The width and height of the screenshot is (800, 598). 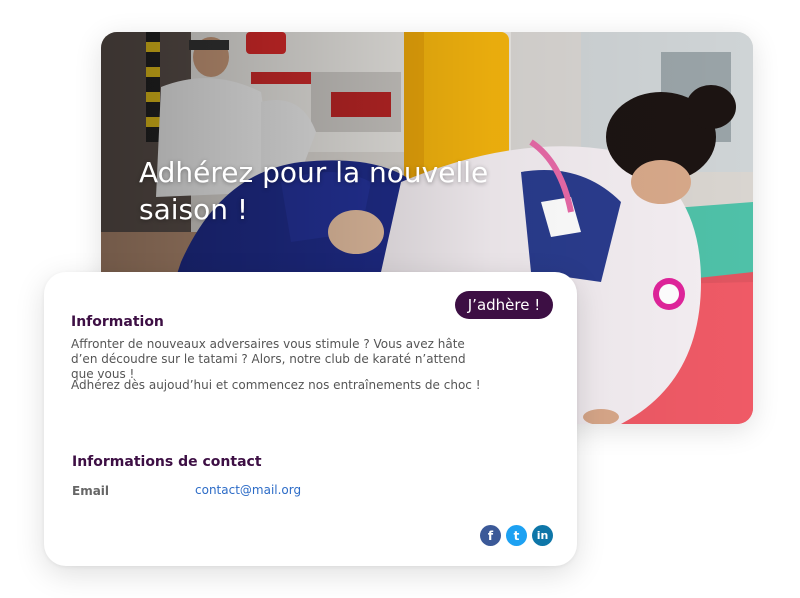 What do you see at coordinates (314, 191) in the screenshot?
I see `hero-title: Adhérez pour la nouvelle saison !` at bounding box center [314, 191].